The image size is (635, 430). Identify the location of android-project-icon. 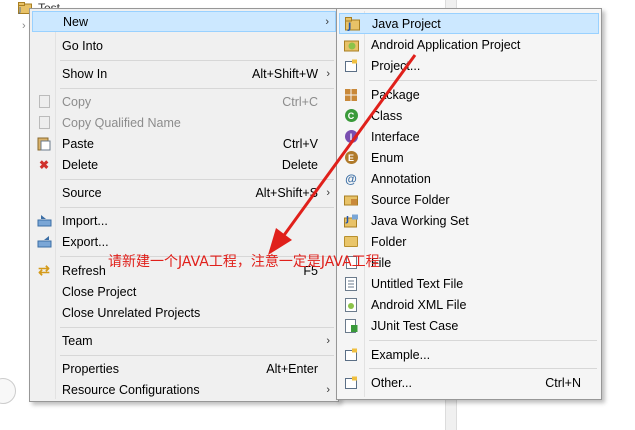
(351, 45).